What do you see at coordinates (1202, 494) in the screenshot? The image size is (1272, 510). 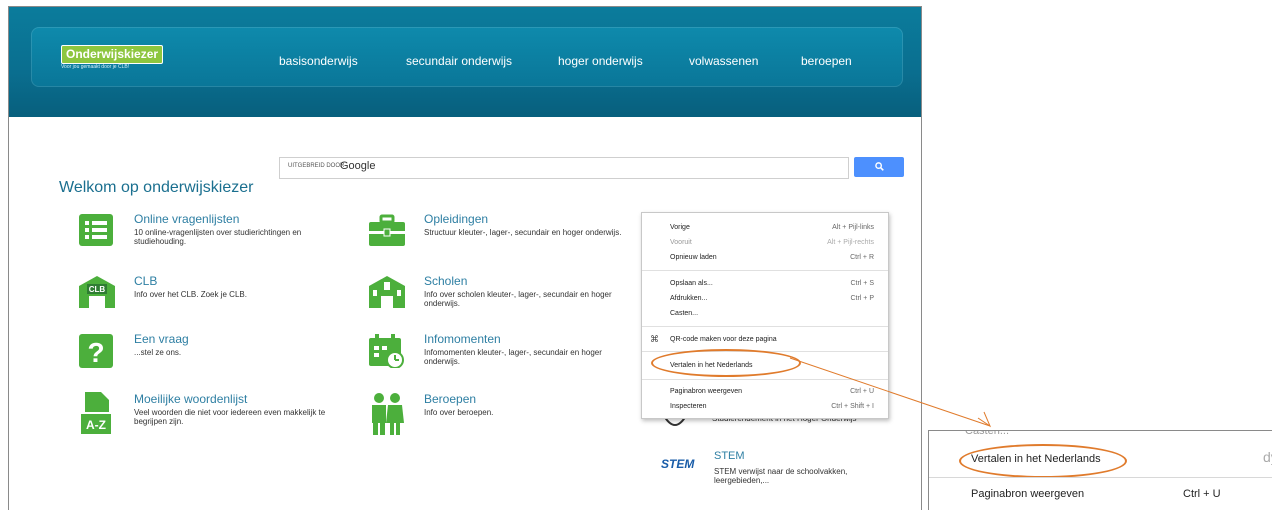 I see `zoom-item-shortcut: Ctrl + U` at bounding box center [1202, 494].